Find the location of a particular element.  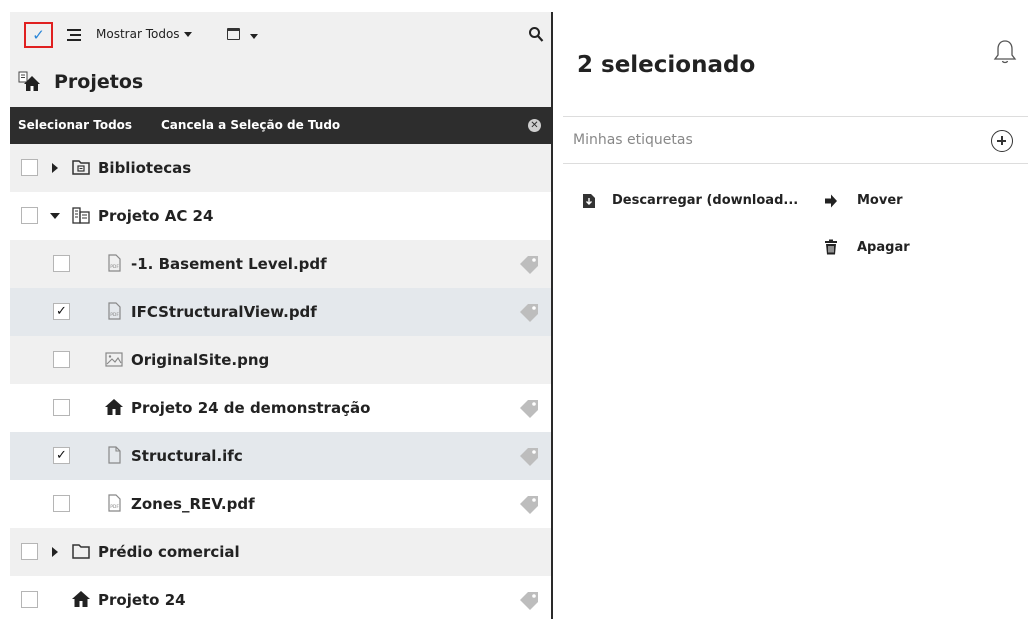

building-icon is located at coordinates (81, 215).